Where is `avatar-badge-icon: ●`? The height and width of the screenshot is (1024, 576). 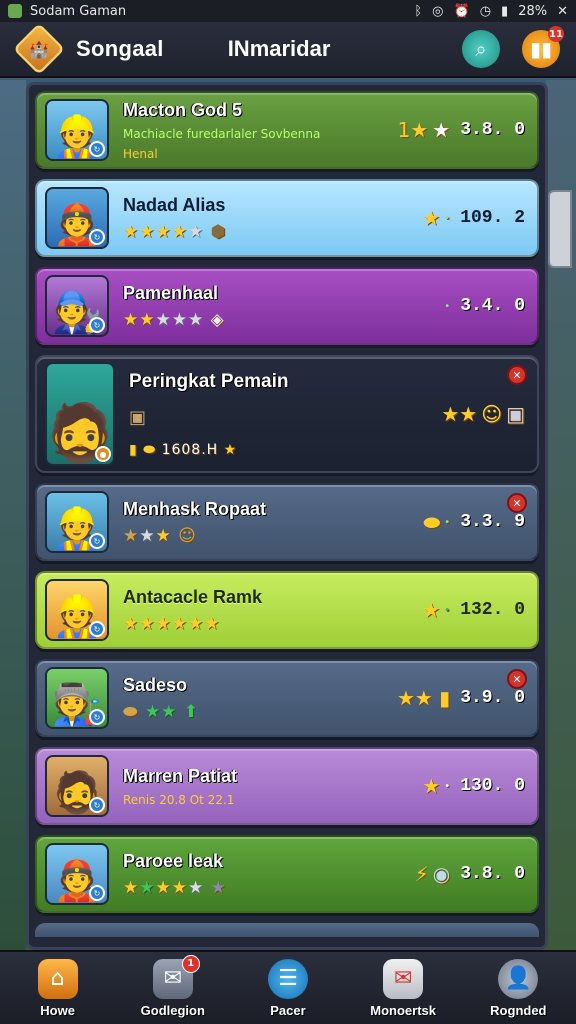 avatar-badge-icon: ● is located at coordinates (103, 454).